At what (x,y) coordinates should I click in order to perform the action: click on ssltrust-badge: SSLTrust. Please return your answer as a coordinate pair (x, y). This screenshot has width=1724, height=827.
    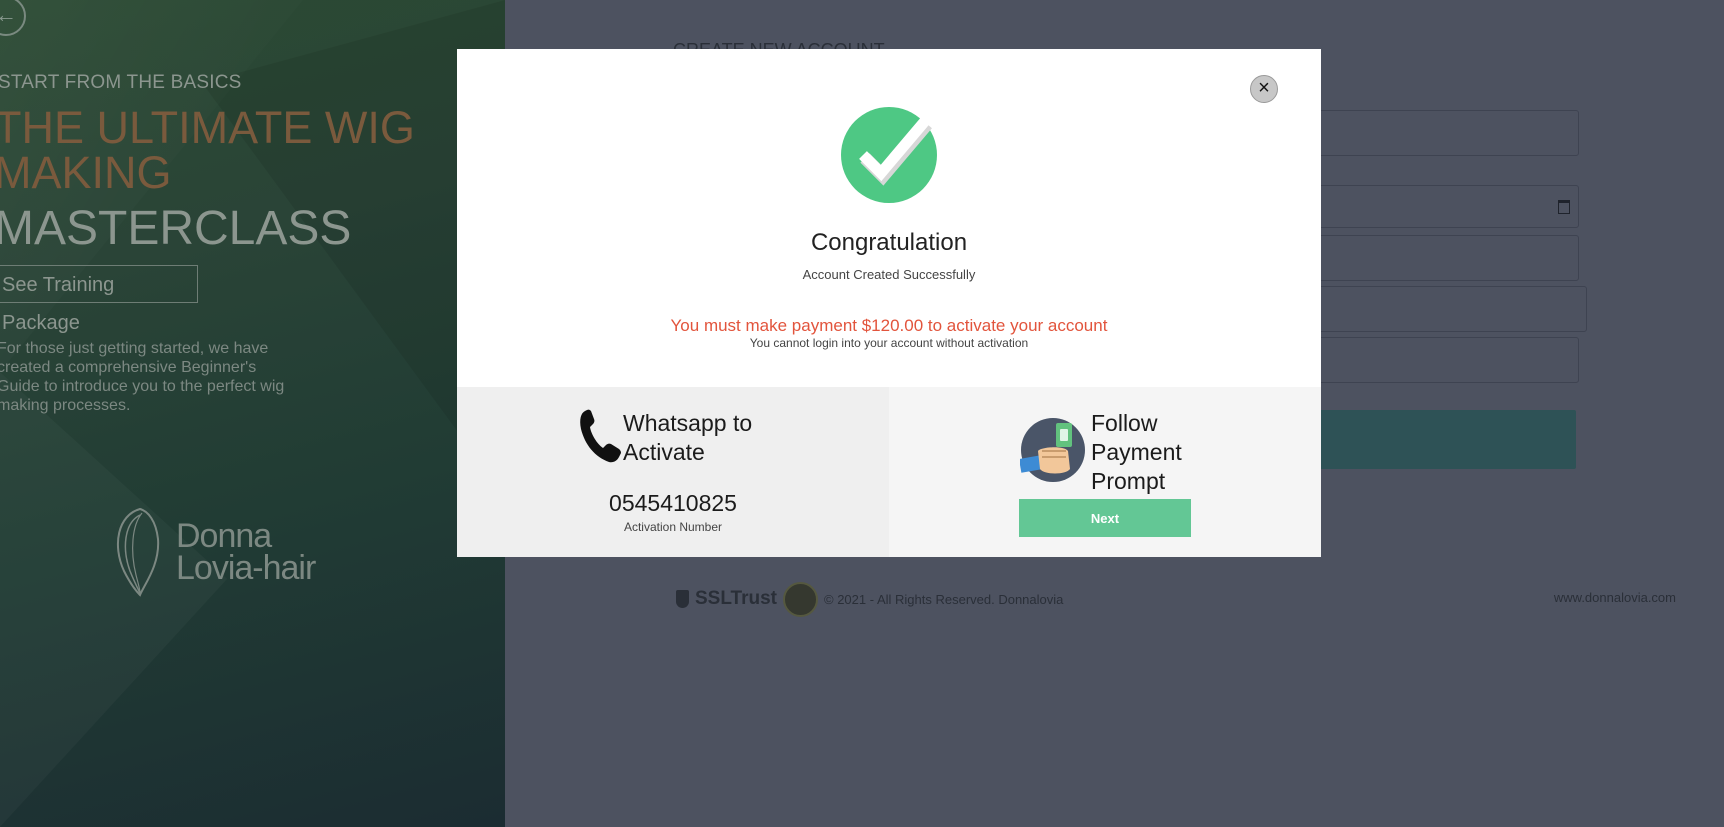
    Looking at the image, I should click on (726, 599).